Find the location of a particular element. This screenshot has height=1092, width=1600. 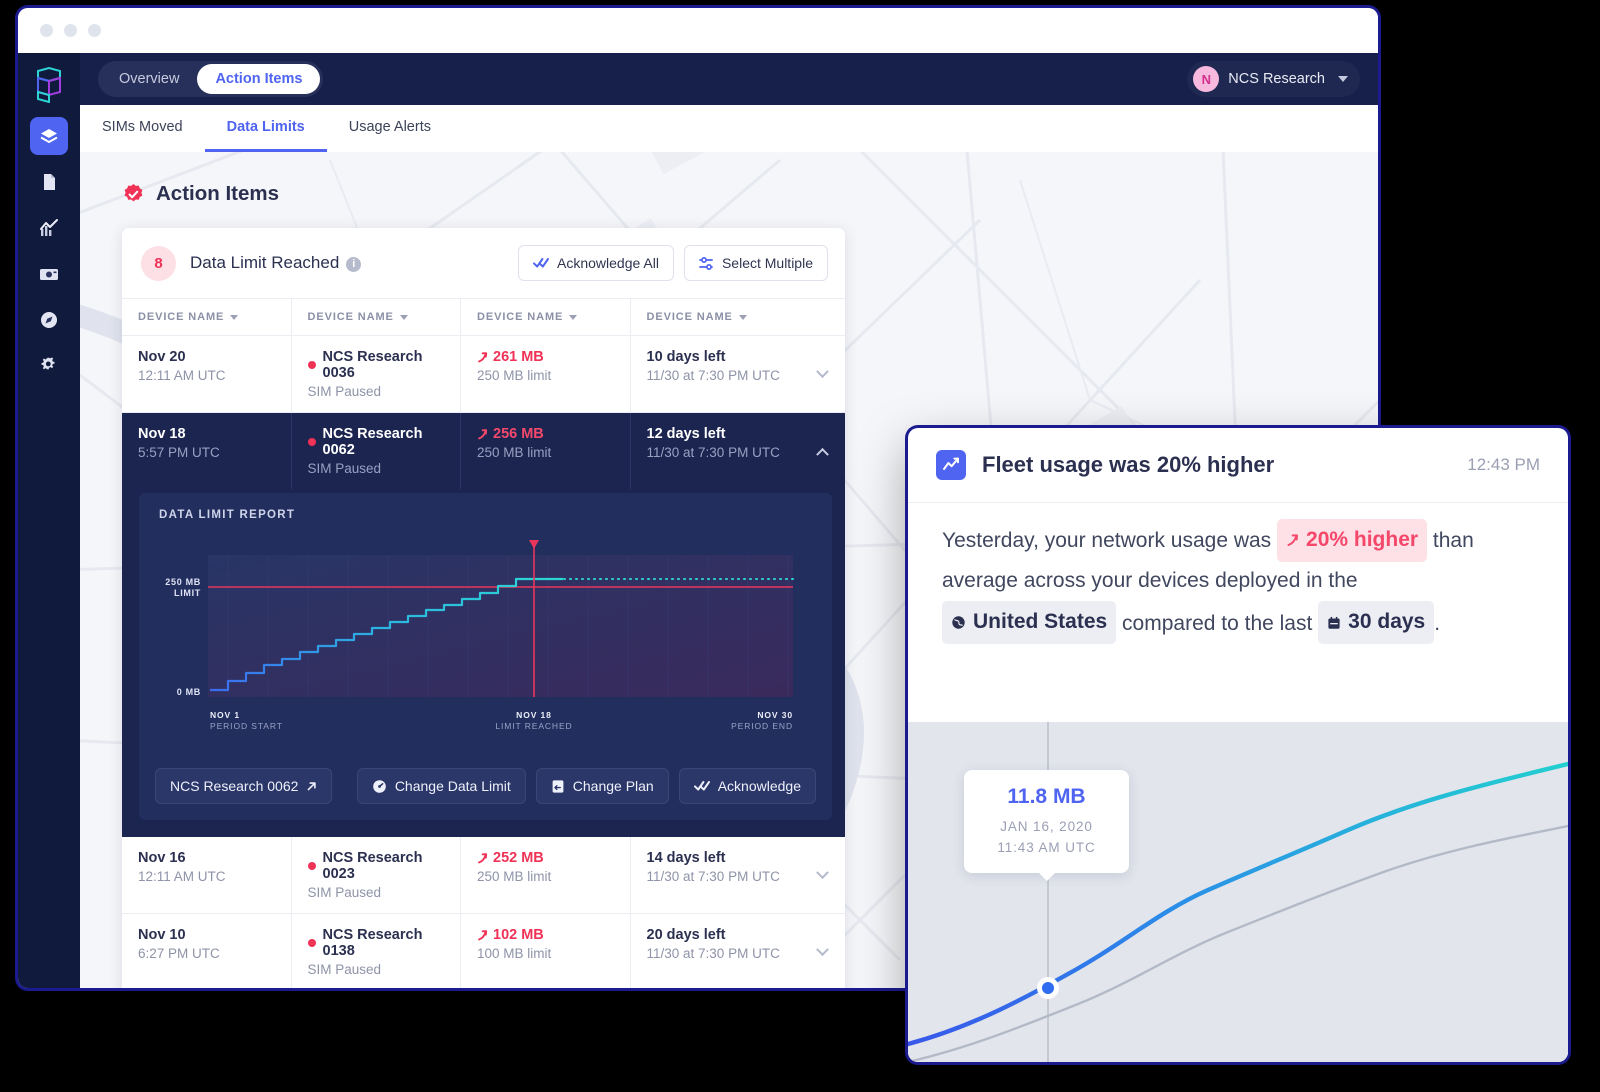

window-titlebar is located at coordinates (698, 30).